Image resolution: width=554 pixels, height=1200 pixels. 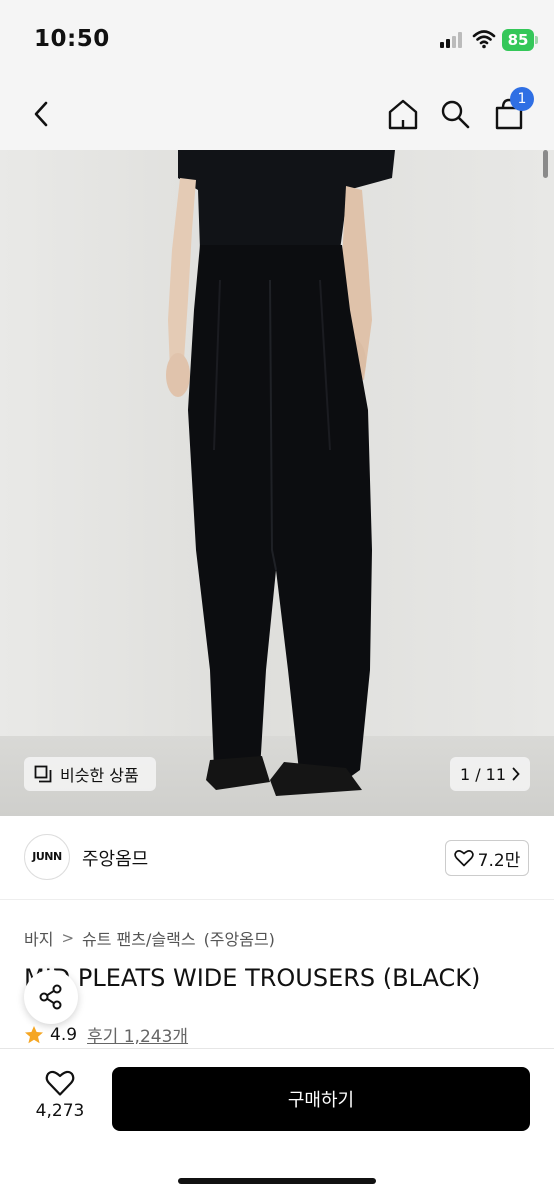 I want to click on similar-products-label: 비슷한 상품, so click(x=99, y=775).